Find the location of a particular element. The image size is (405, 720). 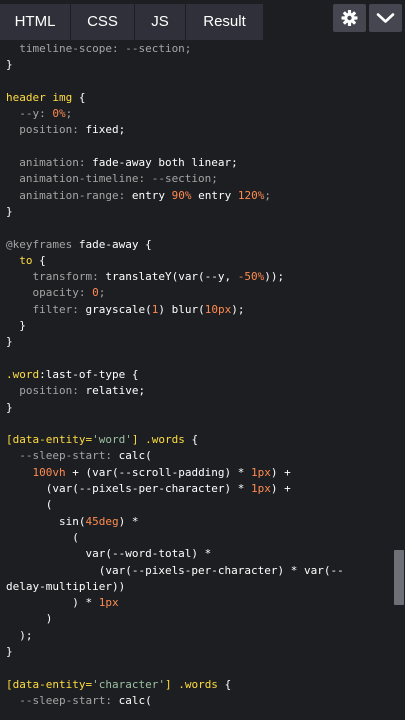

code-token: to is located at coordinates (23, 260).